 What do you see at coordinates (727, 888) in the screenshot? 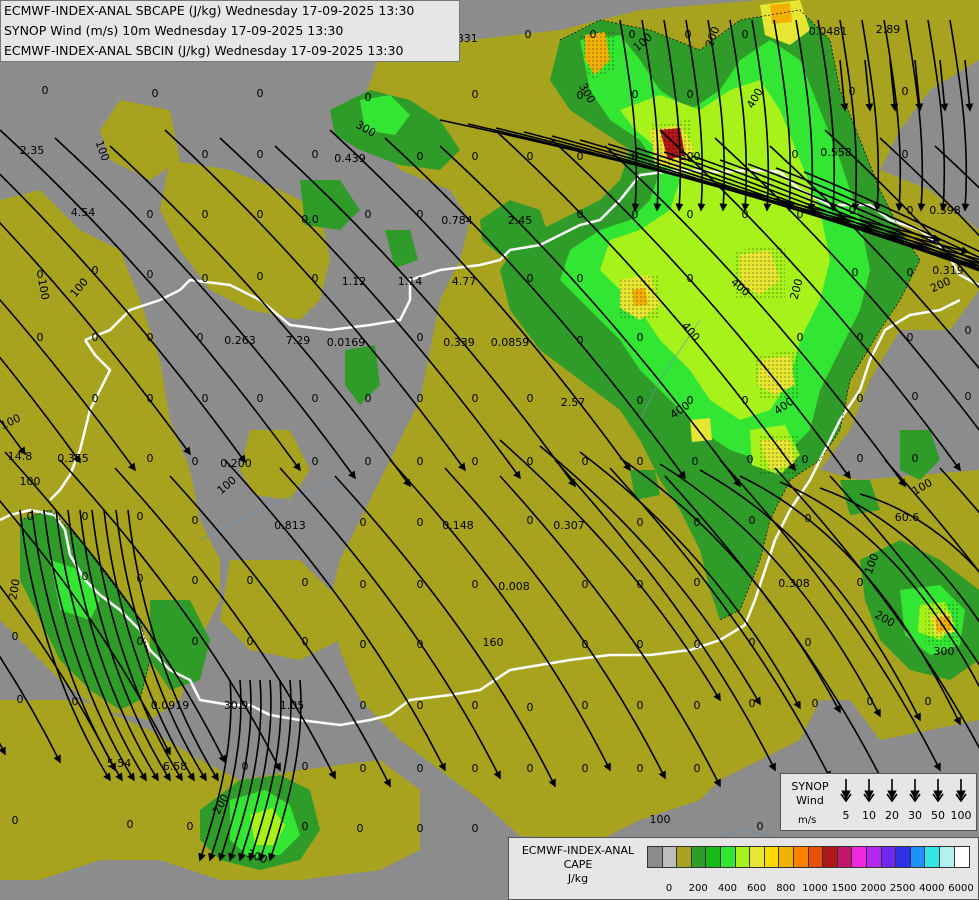
I see `colorbar-tick-label: 400` at bounding box center [727, 888].